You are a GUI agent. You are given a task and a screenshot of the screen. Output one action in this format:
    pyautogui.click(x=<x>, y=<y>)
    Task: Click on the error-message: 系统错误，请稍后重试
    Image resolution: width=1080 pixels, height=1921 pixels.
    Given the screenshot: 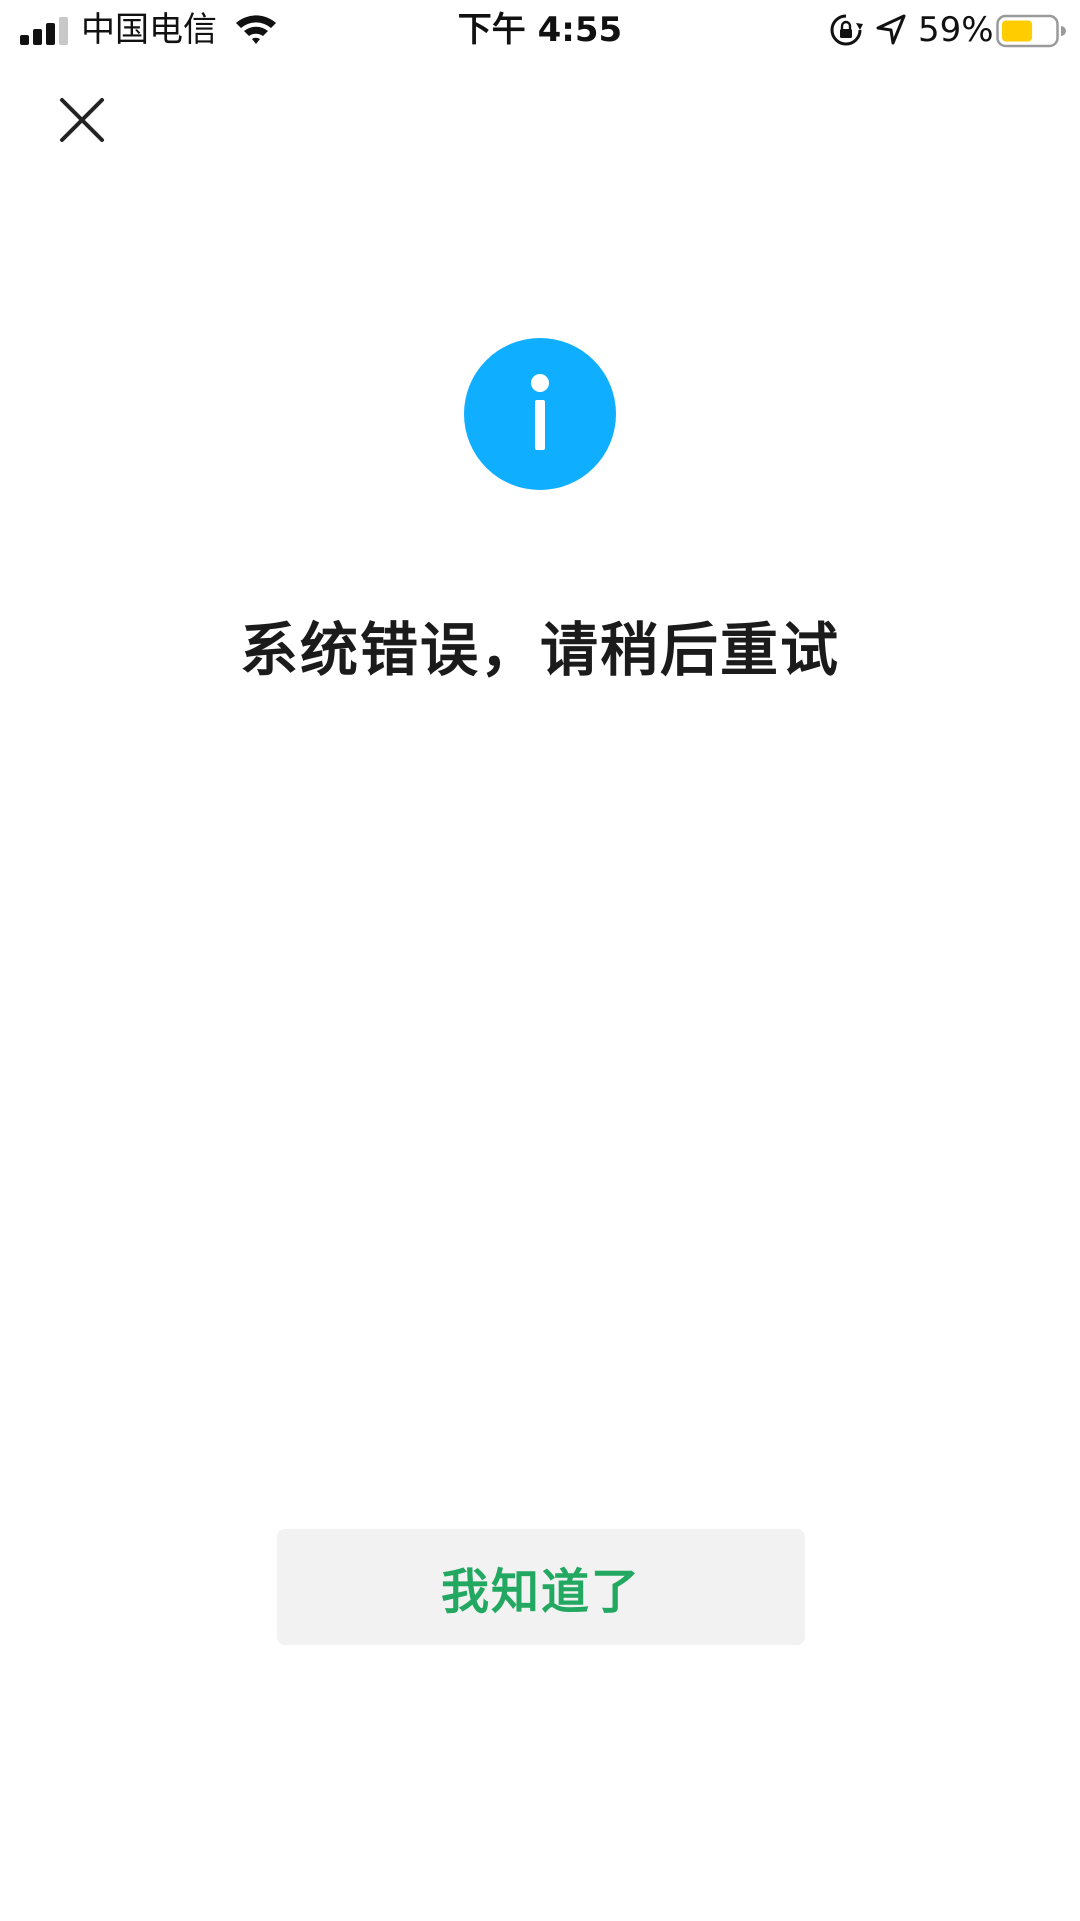 What is the action you would take?
    pyautogui.click(x=539, y=650)
    